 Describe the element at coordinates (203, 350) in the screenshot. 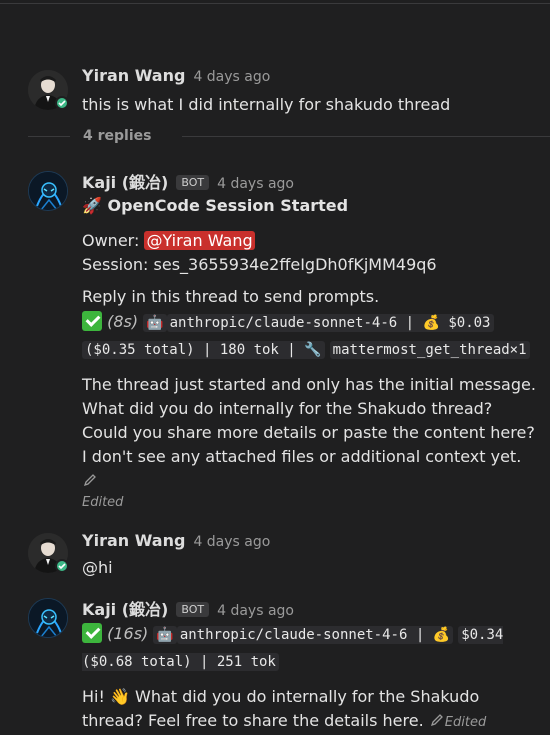

I see `stats-line-2: ($0.35 total) | 180 tok | 🔧` at that location.